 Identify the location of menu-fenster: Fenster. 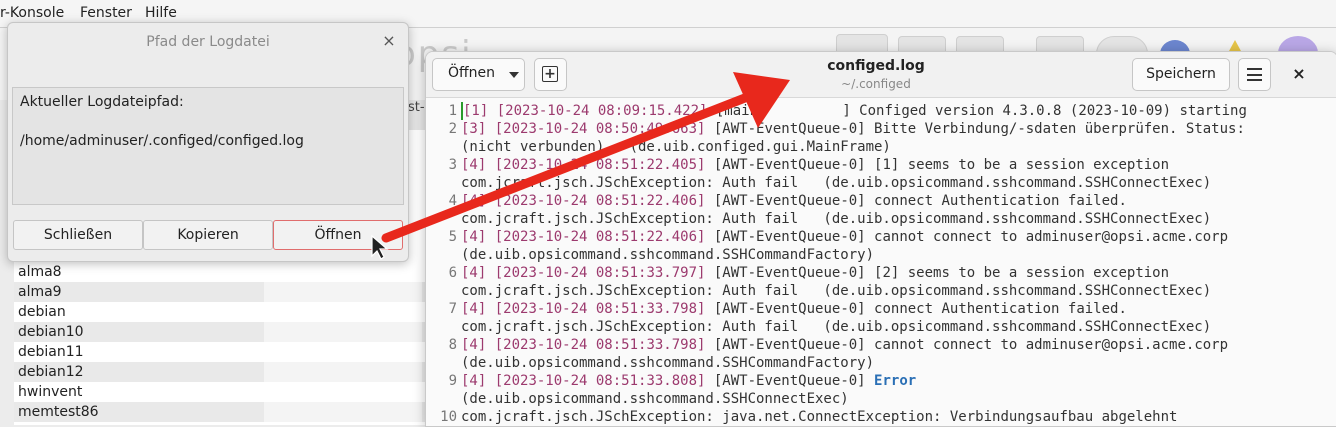
(106, 13).